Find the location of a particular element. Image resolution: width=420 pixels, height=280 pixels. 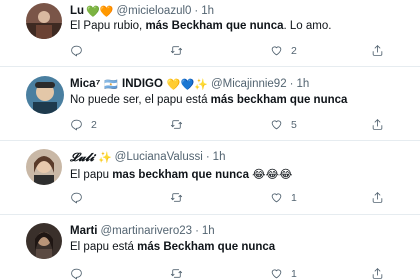

display-name: Lu is located at coordinates (77, 11).